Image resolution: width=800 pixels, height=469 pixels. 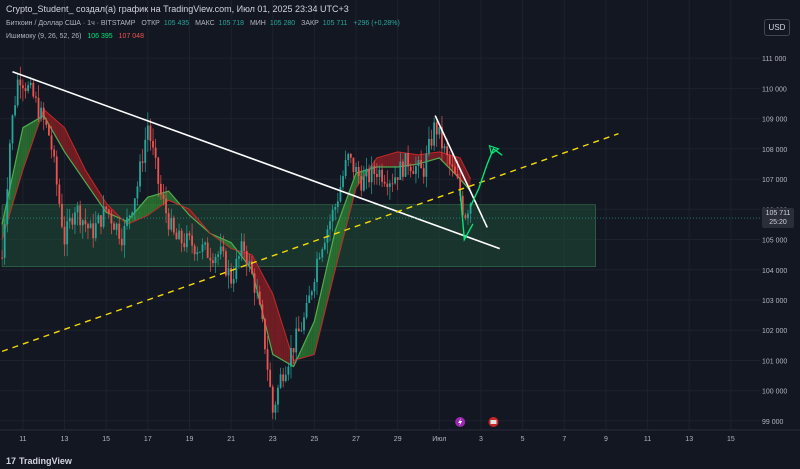 I want to click on logo-text: TradingView, so click(x=45, y=461).